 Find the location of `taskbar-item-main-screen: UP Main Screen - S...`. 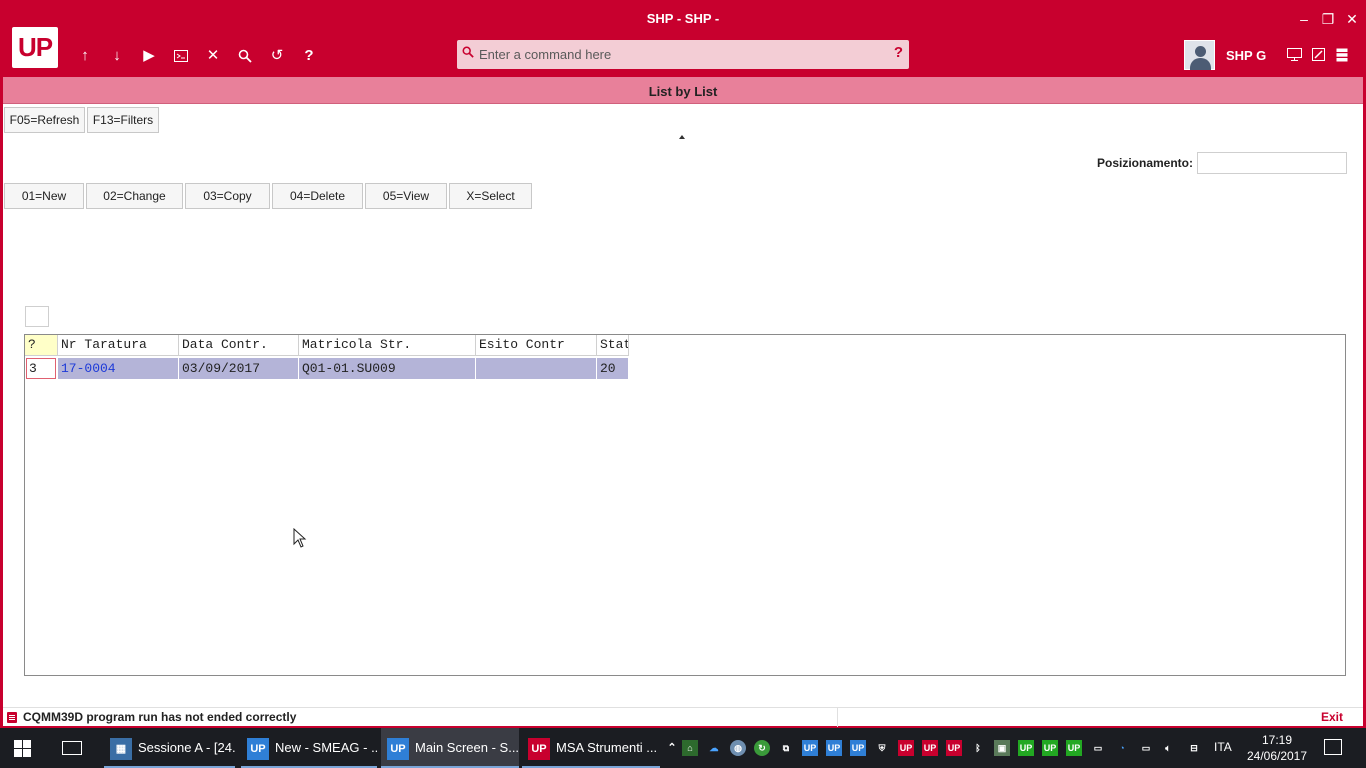

taskbar-item-main-screen: UP Main Screen - S... is located at coordinates (450, 748).